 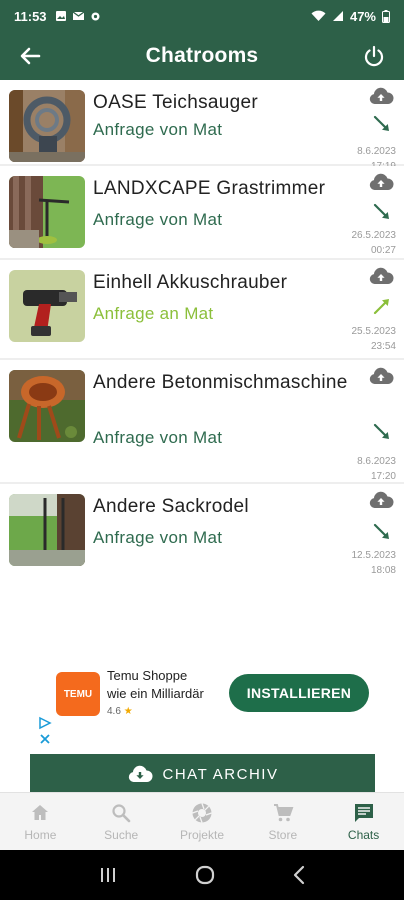 I want to click on chat-subtitle: Anfrage an Mat, so click(x=153, y=313).